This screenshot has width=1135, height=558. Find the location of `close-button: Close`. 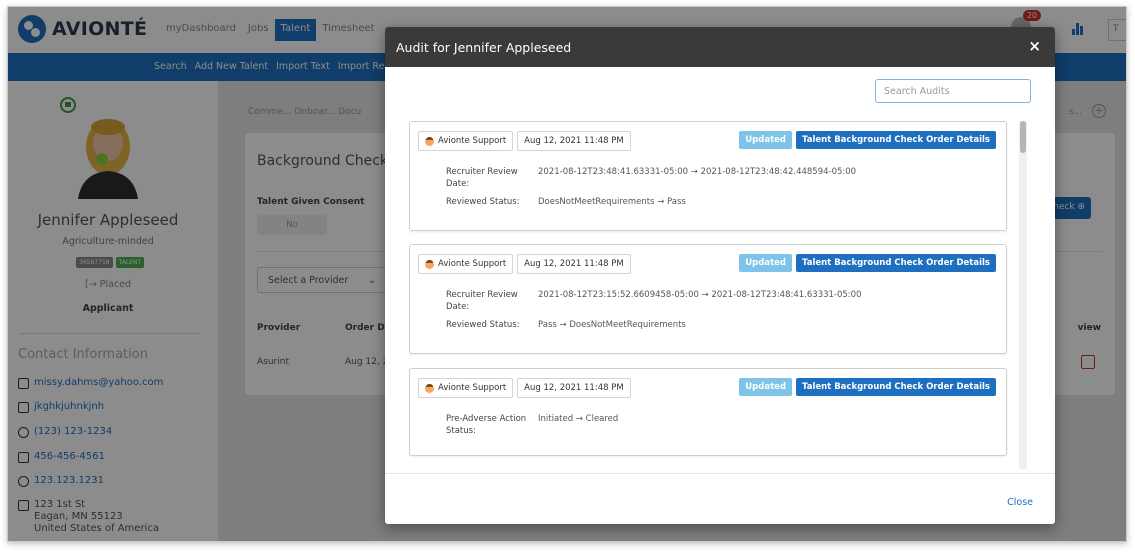

close-button: Close is located at coordinates (1020, 502).